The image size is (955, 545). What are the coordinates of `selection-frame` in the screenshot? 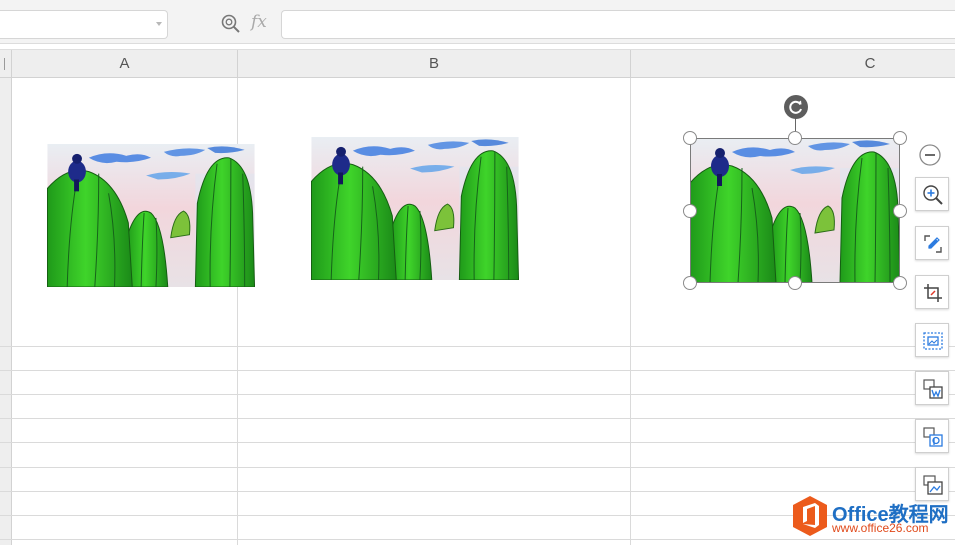 It's located at (795, 210).